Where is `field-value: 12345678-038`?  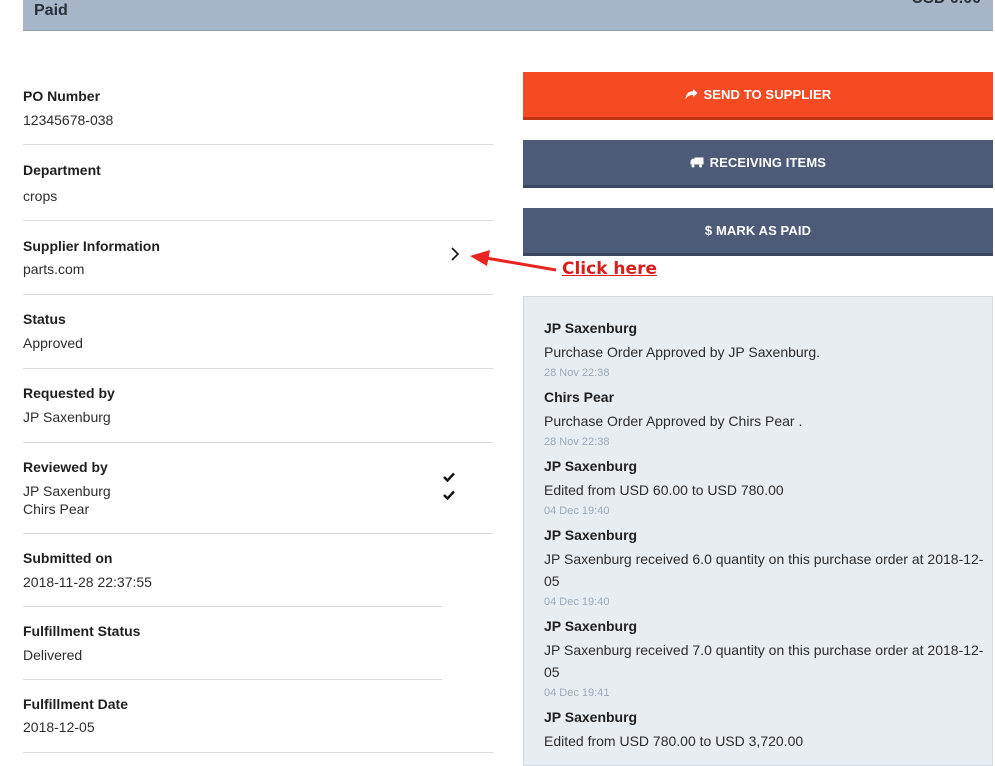
field-value: 12345678-038 is located at coordinates (68, 120).